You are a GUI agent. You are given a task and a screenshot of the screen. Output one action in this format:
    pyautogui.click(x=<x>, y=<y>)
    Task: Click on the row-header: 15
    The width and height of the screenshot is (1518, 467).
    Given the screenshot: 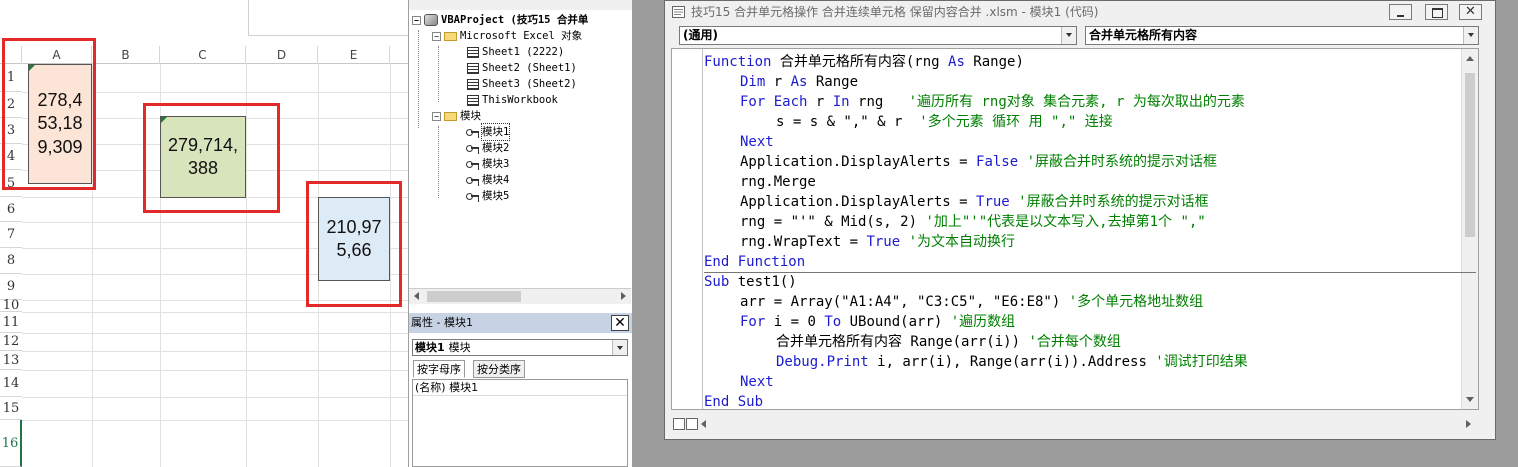 What is the action you would take?
    pyautogui.click(x=11, y=408)
    